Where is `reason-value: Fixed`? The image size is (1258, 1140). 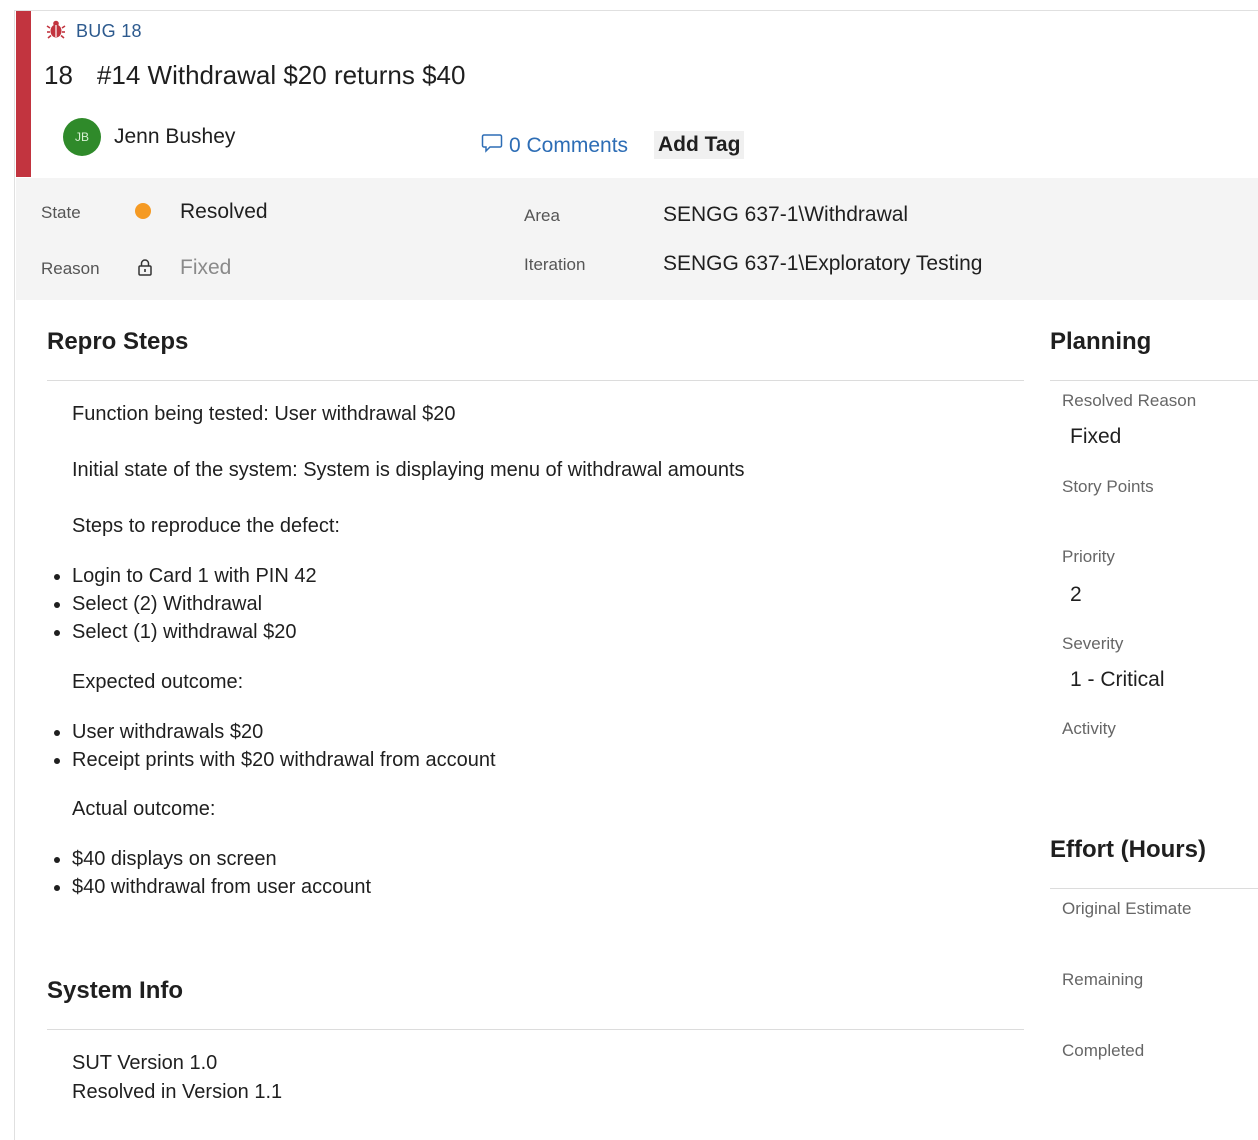 reason-value: Fixed is located at coordinates (206, 267).